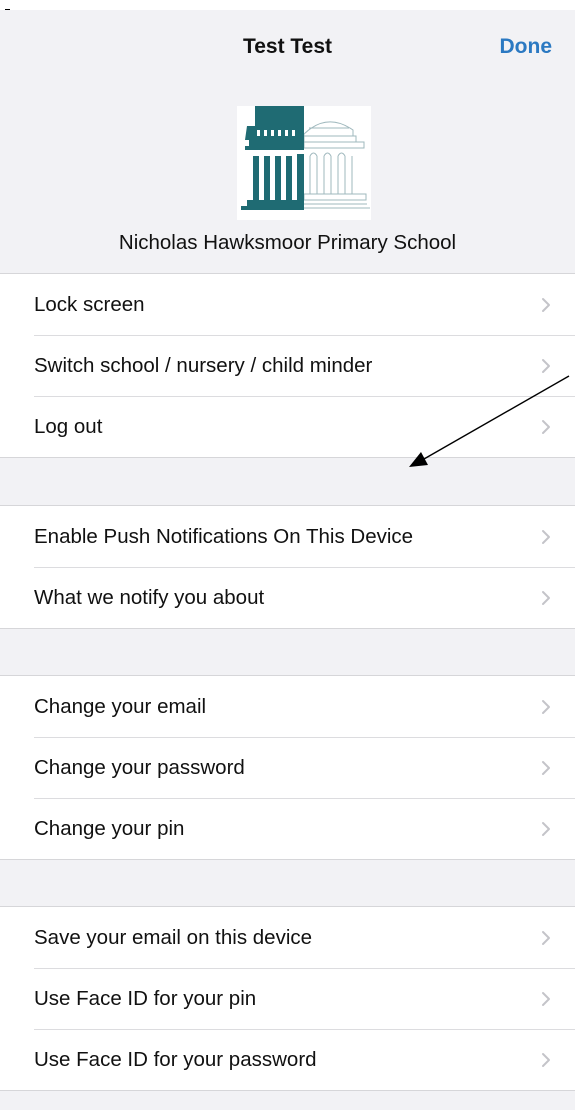 The height and width of the screenshot is (1110, 575). What do you see at coordinates (139, 767) in the screenshot?
I see `row-label: Change your password` at bounding box center [139, 767].